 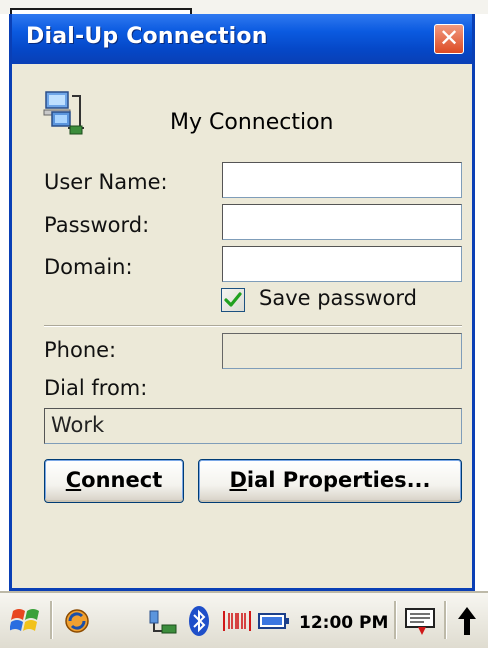 What do you see at coordinates (253, 426) in the screenshot?
I see `dial-from-field: Work` at bounding box center [253, 426].